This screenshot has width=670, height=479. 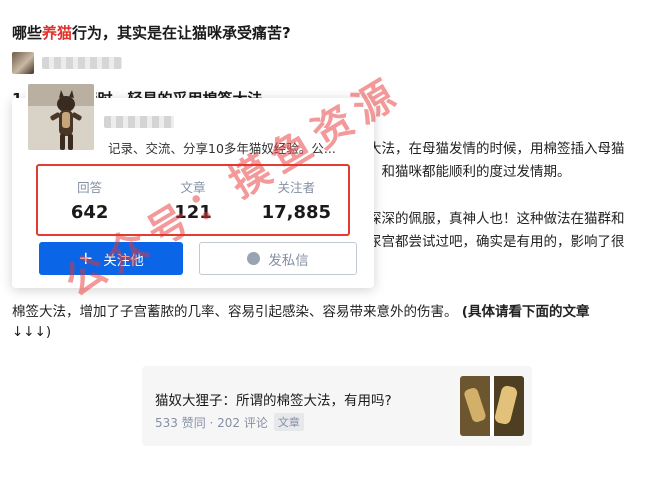 What do you see at coordinates (273, 399) in the screenshot?
I see `linked-article-title: 猫奴大狸子：所谓的棉签大法，有用吗?` at bounding box center [273, 399].